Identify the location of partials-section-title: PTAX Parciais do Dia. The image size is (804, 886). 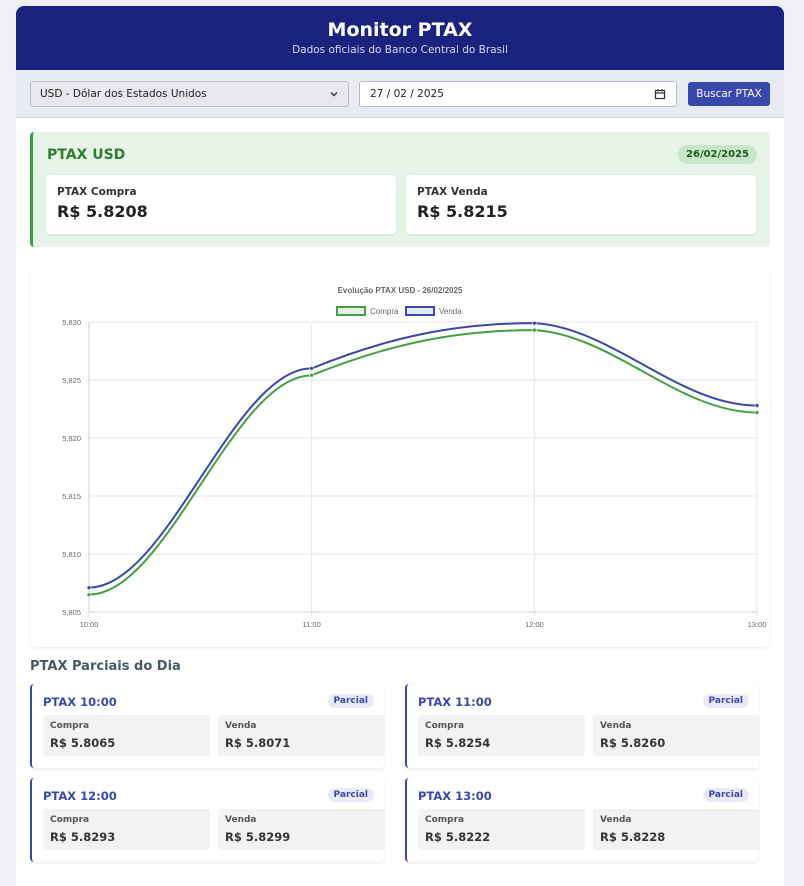
(105, 666).